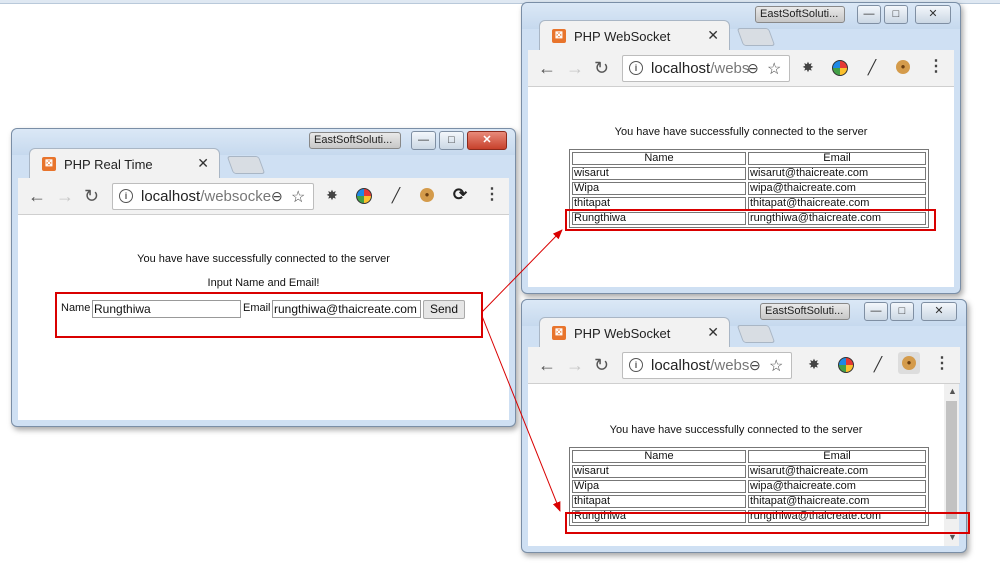 The width and height of the screenshot is (1000, 577). Describe the element at coordinates (108, 164) in the screenshot. I see `tab-title: PHP Real Time` at that location.